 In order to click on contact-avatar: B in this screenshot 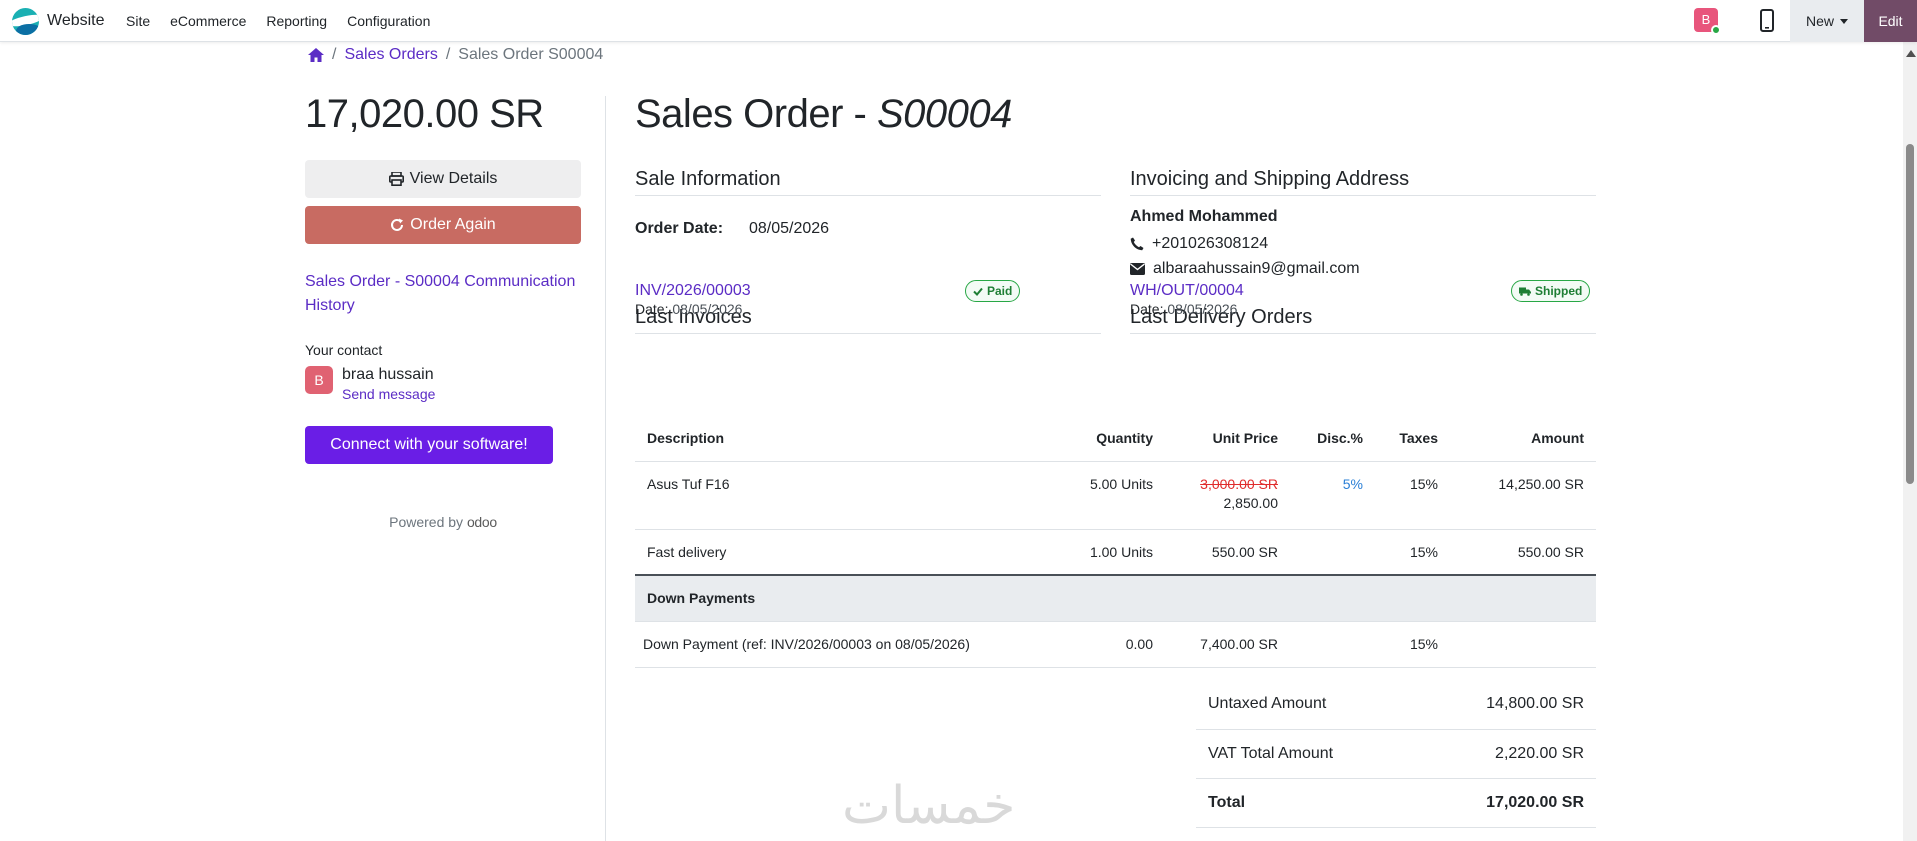, I will do `click(319, 380)`.